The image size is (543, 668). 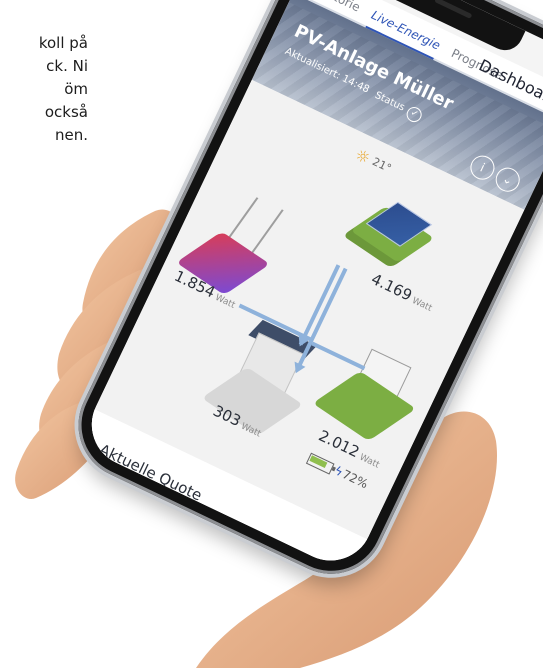 I want to click on info-icon: i, so click(x=482, y=167).